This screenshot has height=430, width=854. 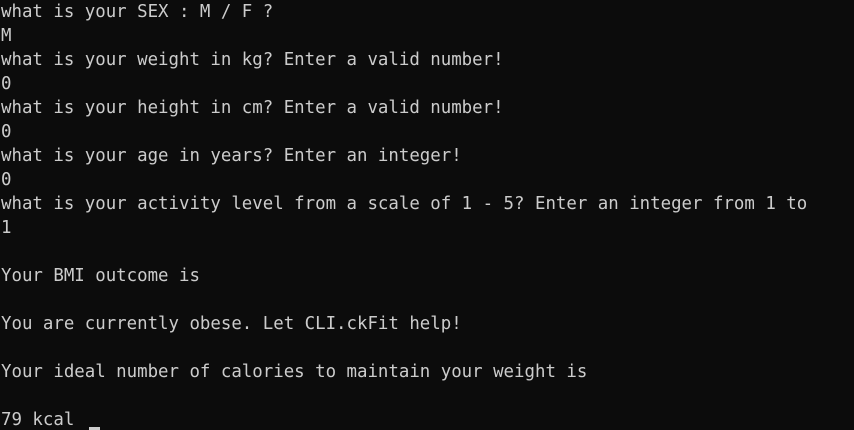 I want to click on prompt-sex: what is your SEX : M / F ?, so click(x=137, y=12).